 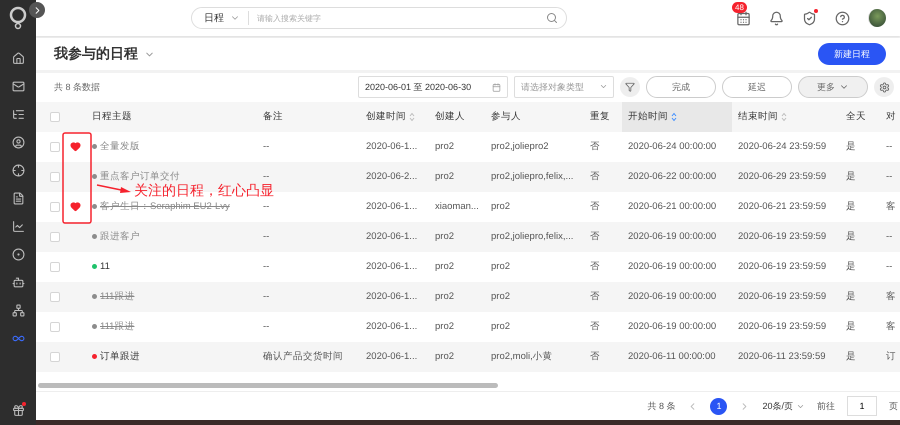 What do you see at coordinates (809, 18) in the screenshot?
I see `shield-icon` at bounding box center [809, 18].